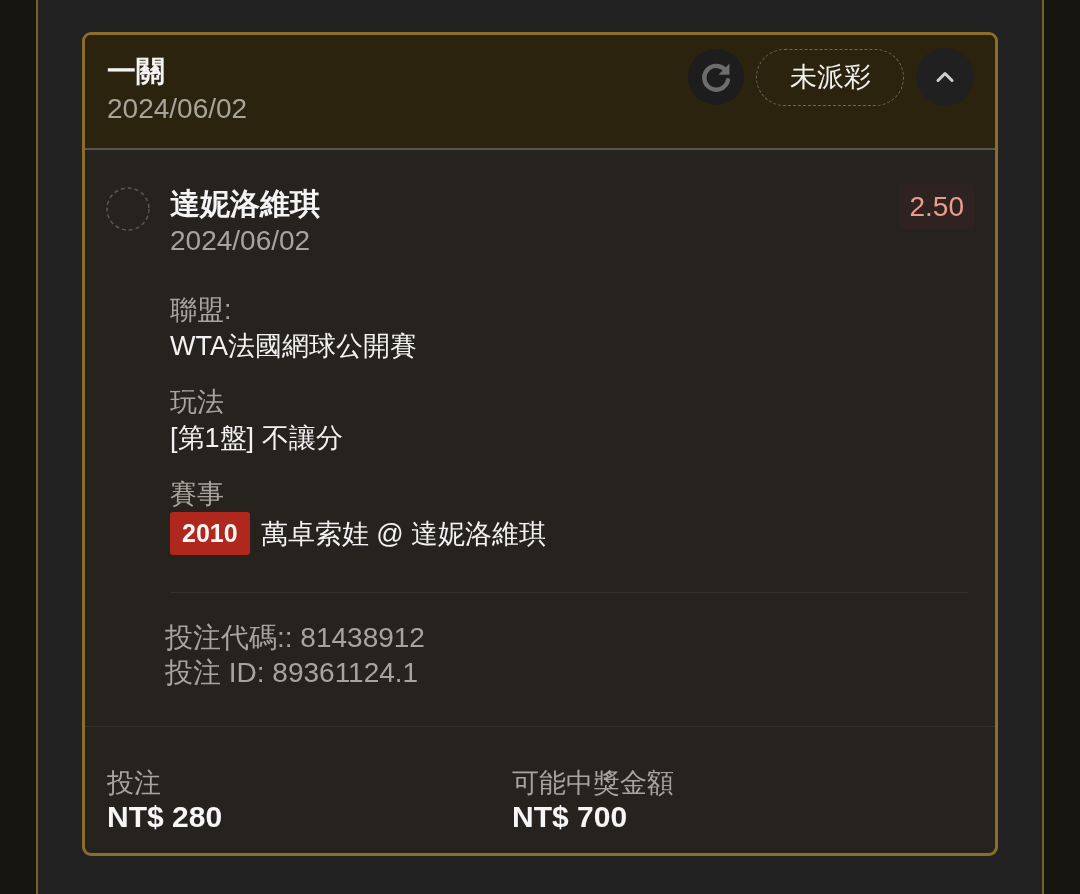 Image resolution: width=1080 pixels, height=894 pixels. I want to click on detail-label: 賽事, so click(197, 494).